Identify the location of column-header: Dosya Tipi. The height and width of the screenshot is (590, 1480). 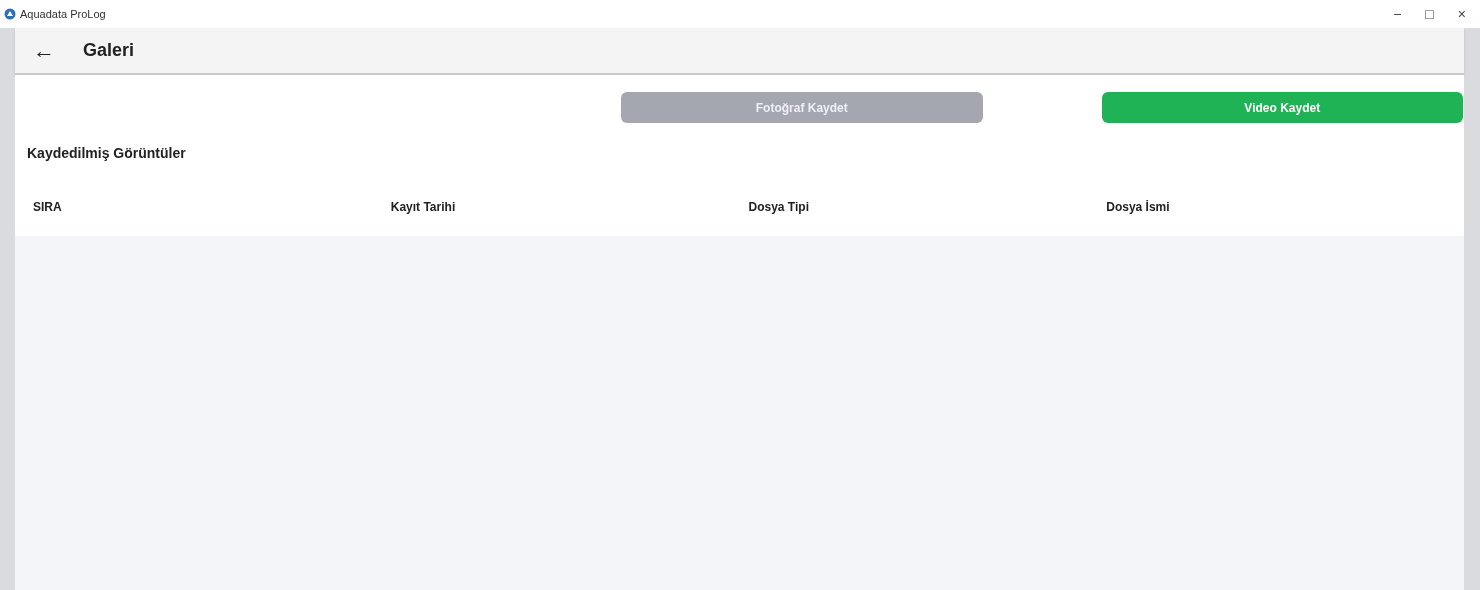
(778, 207).